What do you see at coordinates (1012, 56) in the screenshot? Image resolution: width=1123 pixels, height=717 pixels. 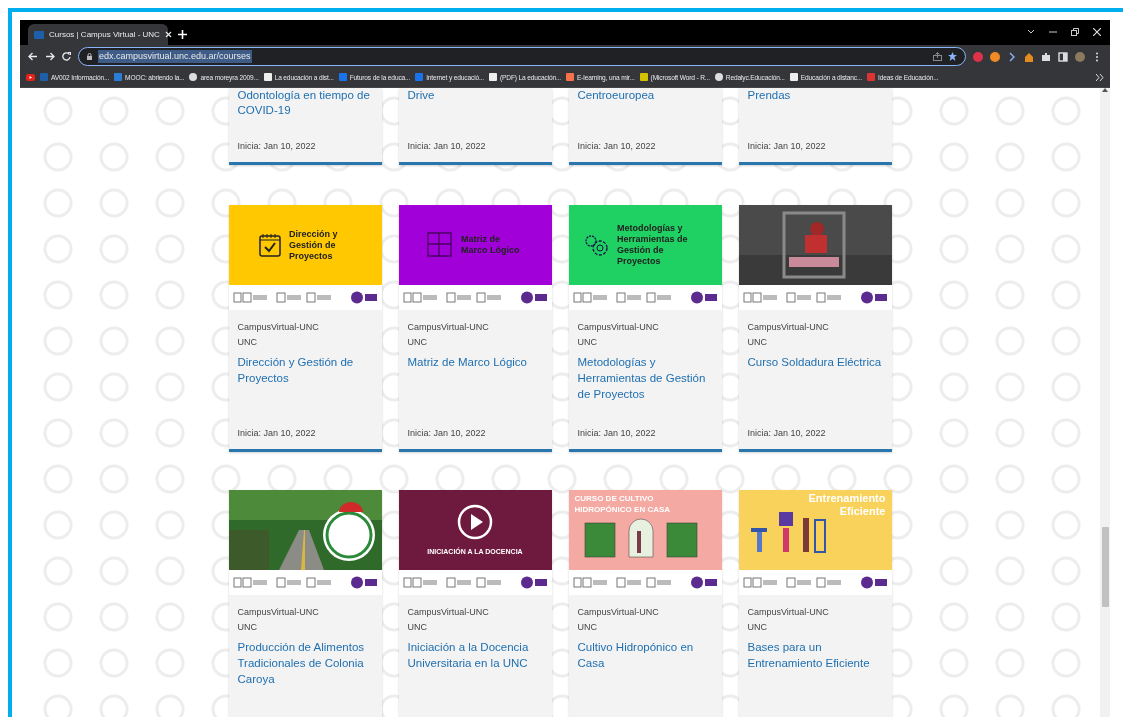 I see `chevron-right-icon` at bounding box center [1012, 56].